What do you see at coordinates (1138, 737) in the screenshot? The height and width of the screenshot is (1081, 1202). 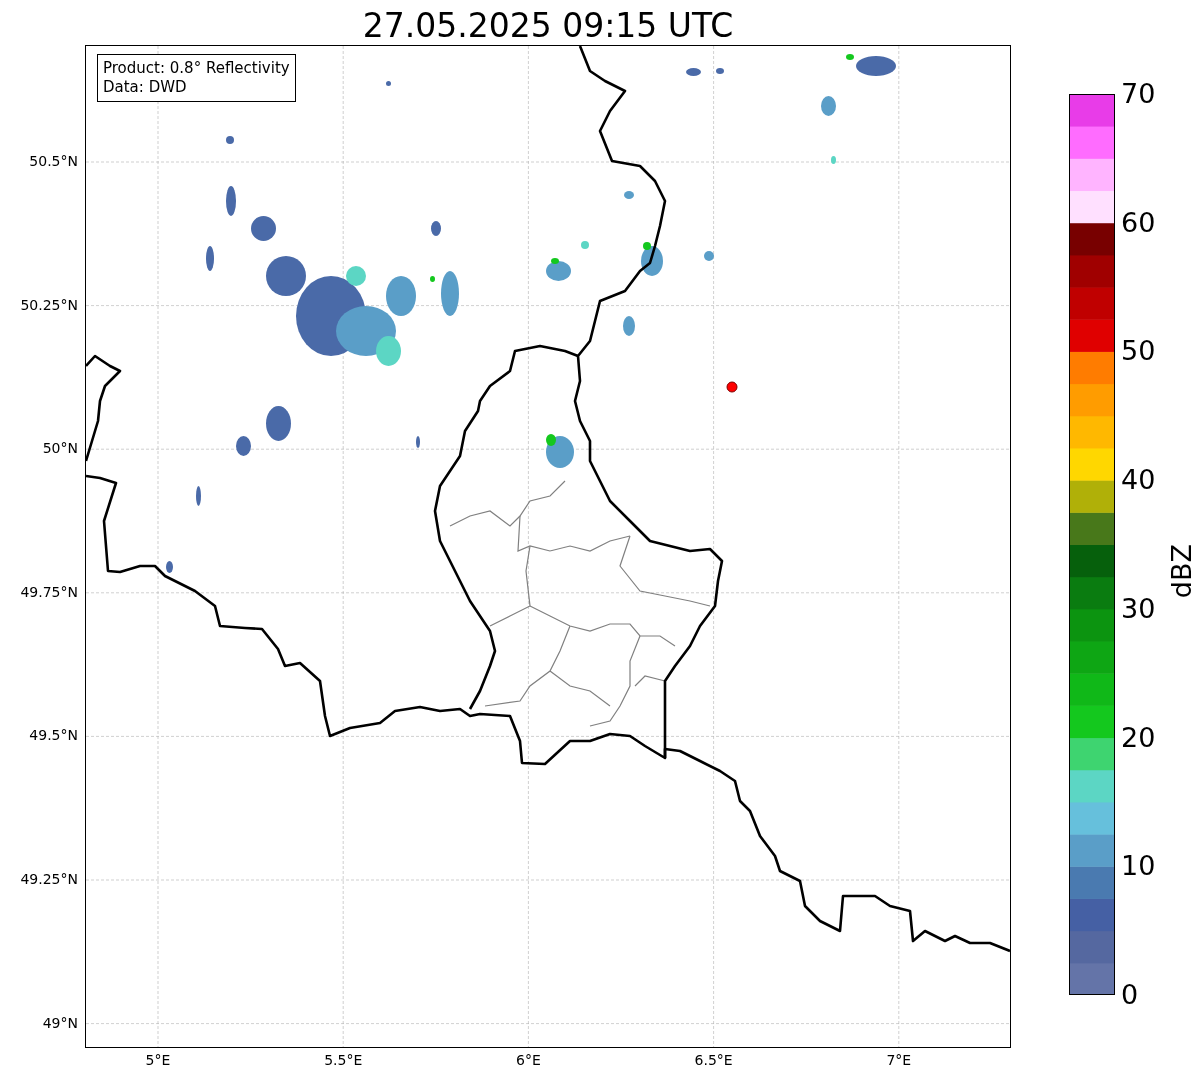 I see `colorbar-tick-label: 20` at bounding box center [1138, 737].